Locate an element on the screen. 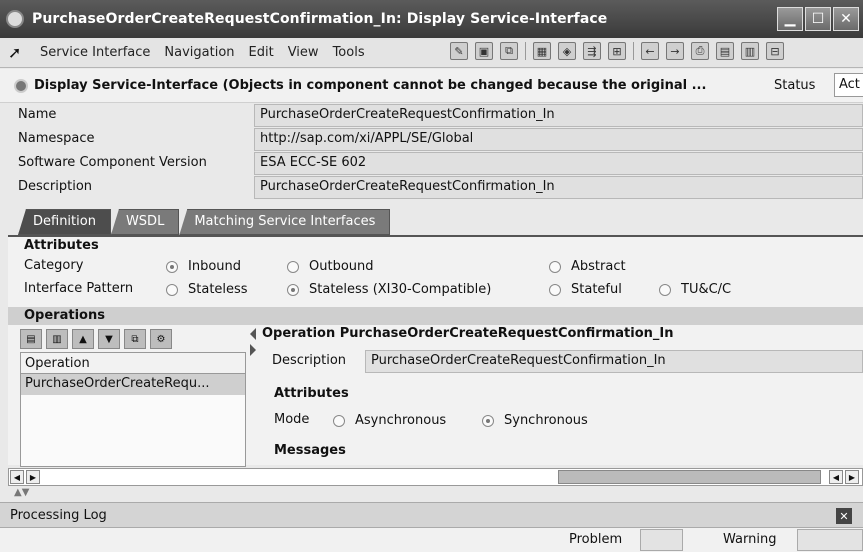 The width and height of the screenshot is (863, 552). layout-icon: ▥ is located at coordinates (750, 51).